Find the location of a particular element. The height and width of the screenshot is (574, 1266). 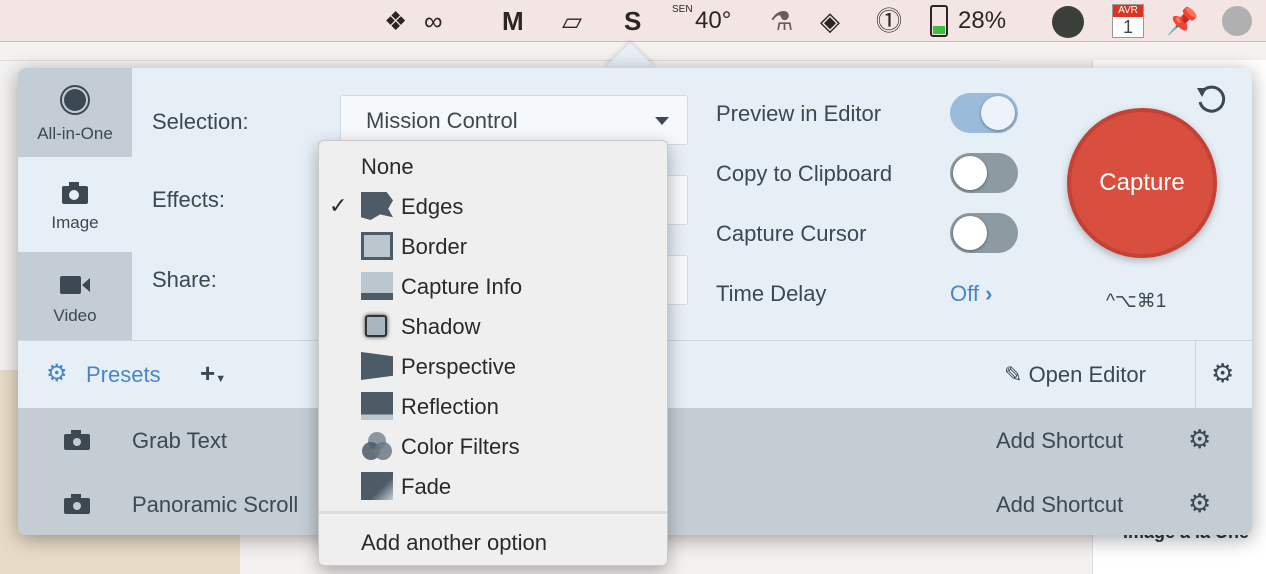

shadow-icon is located at coordinates (376, 326).